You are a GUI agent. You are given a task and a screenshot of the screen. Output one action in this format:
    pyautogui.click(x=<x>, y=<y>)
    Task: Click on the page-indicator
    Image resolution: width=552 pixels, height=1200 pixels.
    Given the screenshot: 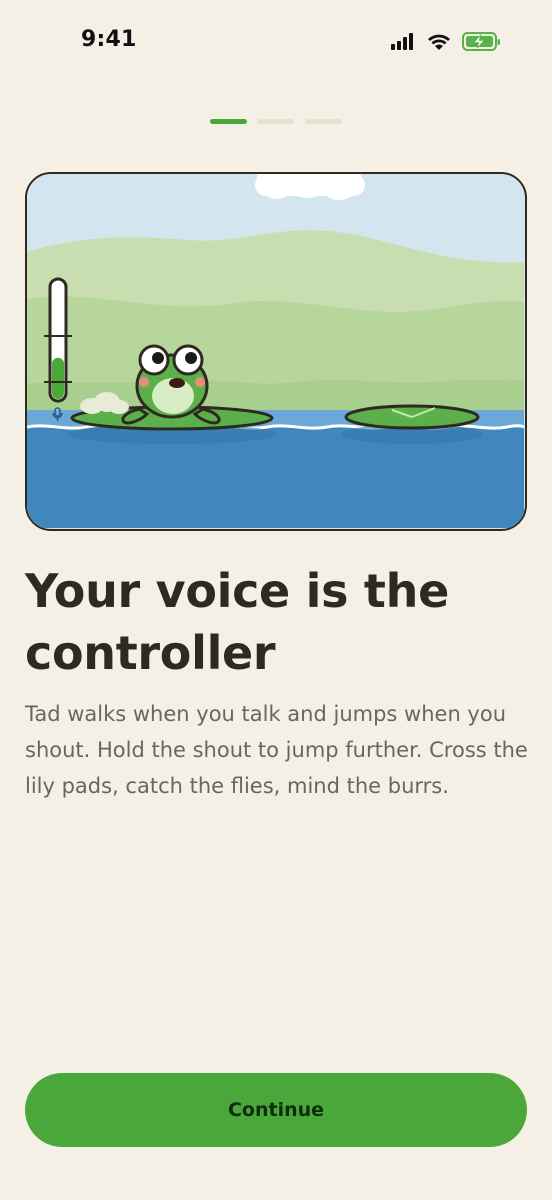 What is the action you would take?
    pyautogui.click(x=277, y=122)
    